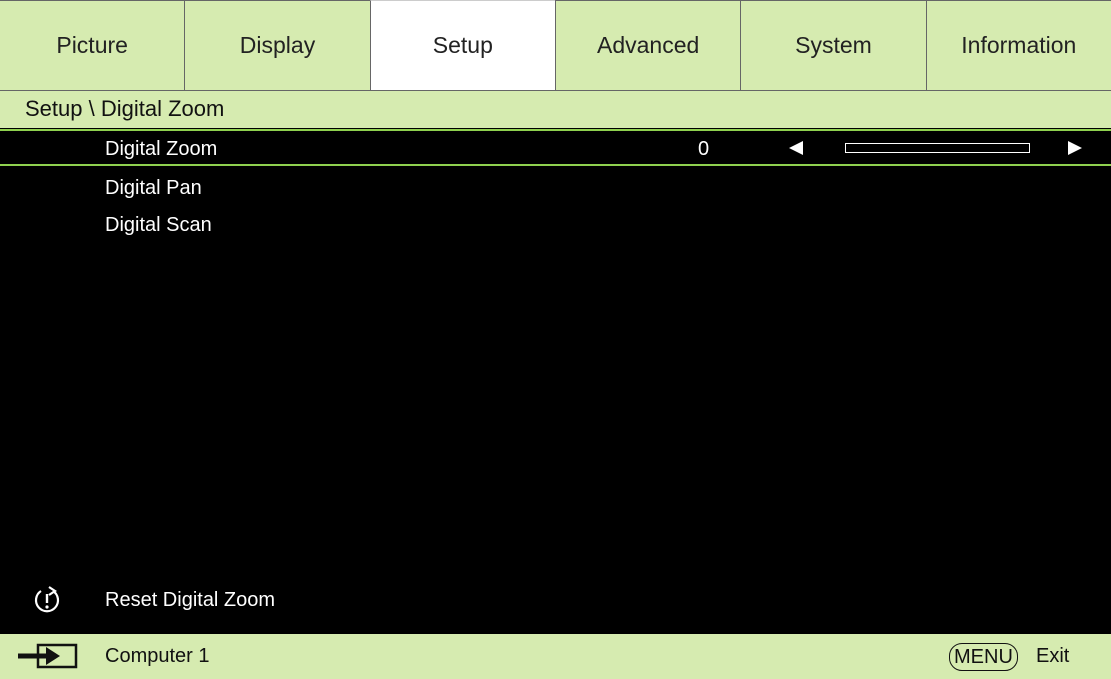 Image resolution: width=1111 pixels, height=679 pixels. I want to click on tab-system: System, so click(833, 45).